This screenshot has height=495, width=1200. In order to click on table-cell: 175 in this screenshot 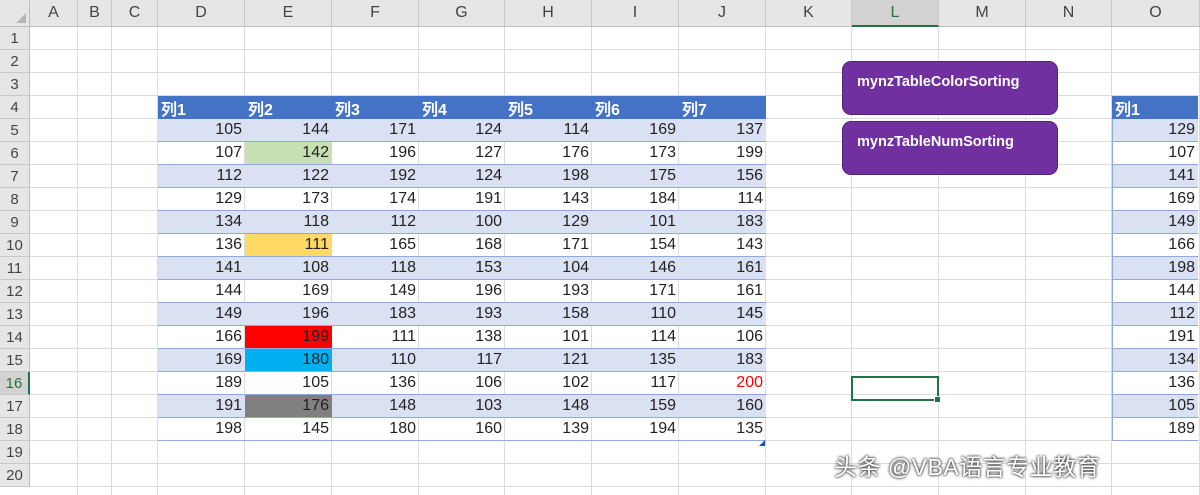, I will do `click(635, 176)`.